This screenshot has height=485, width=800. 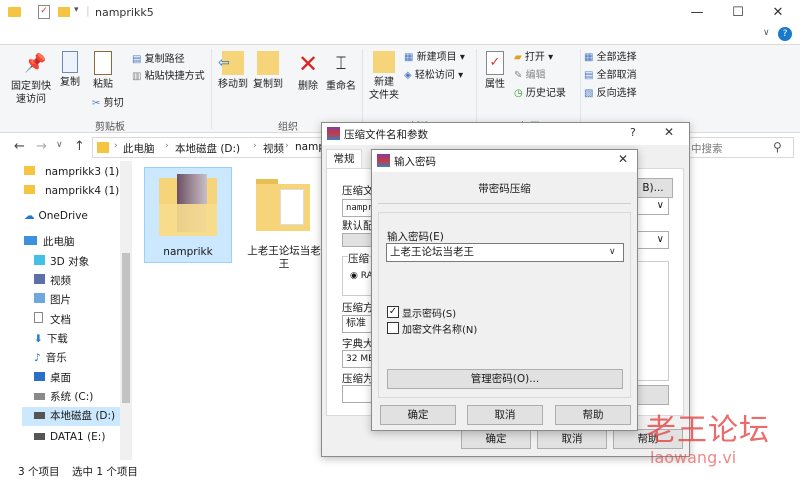 What do you see at coordinates (393, 312) in the screenshot?
I see `show-password-checkbox: ✓` at bounding box center [393, 312].